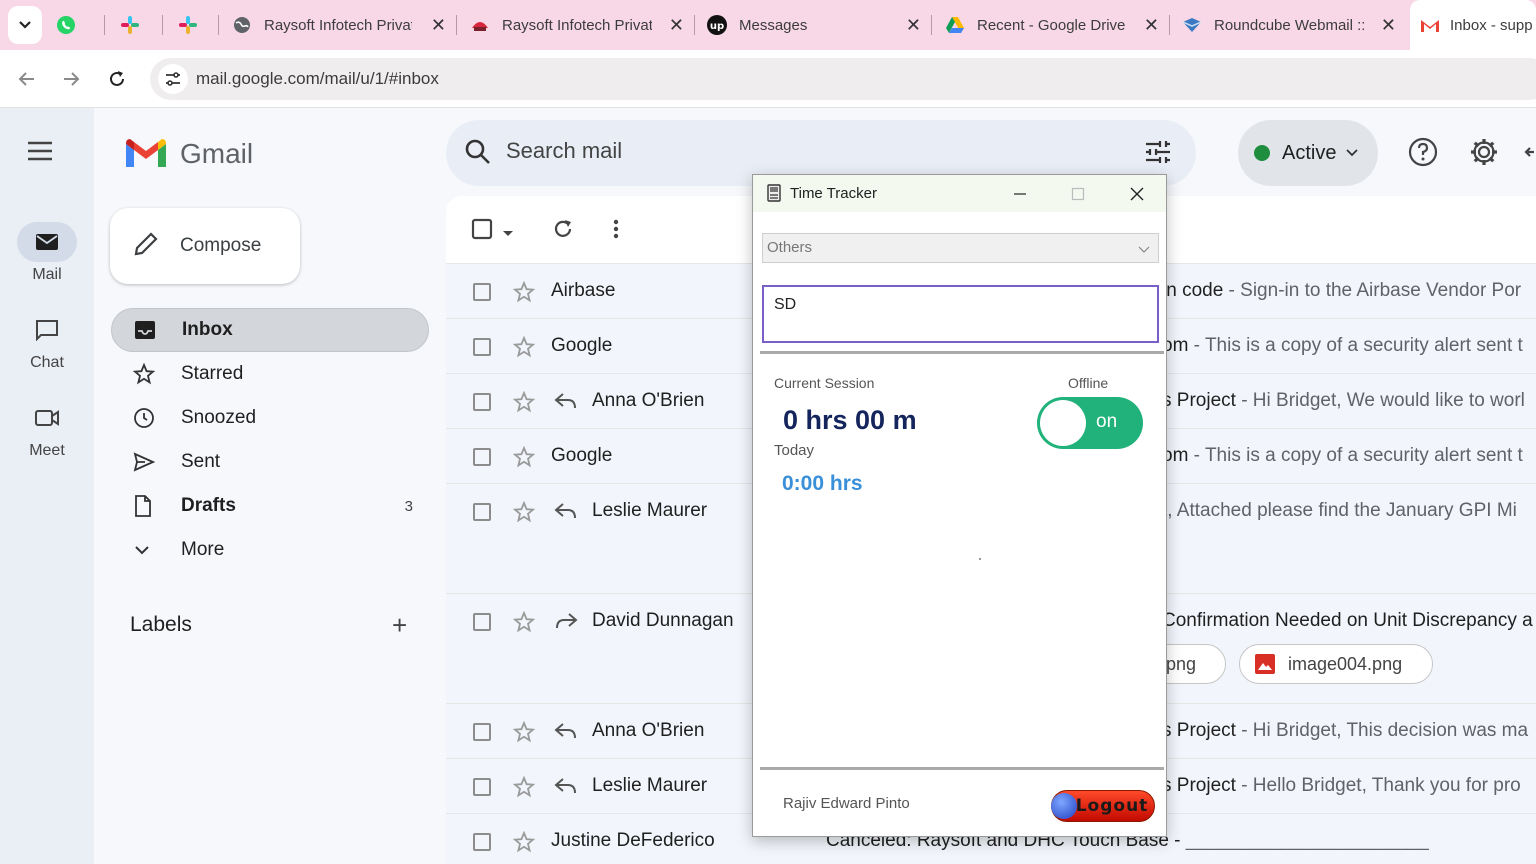 This screenshot has height=864, width=1536. I want to click on tab-google-drive: Recent - Google Drive ✕, so click(1056, 25).